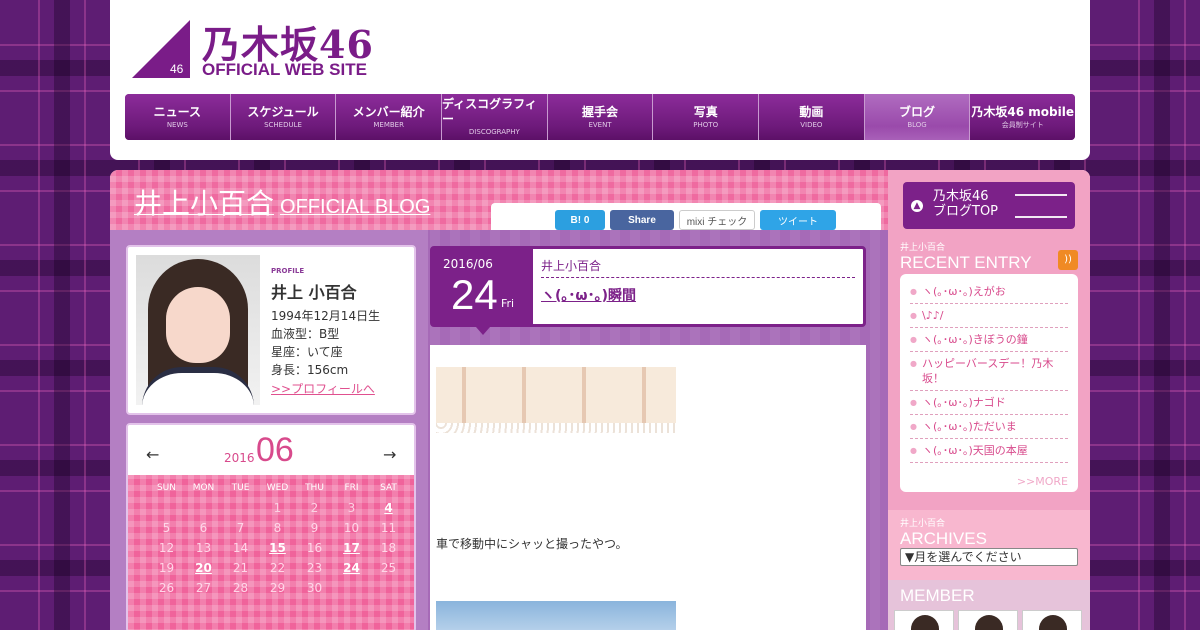 The height and width of the screenshot is (630, 1200). What do you see at coordinates (698, 267) in the screenshot?
I see `entry-author: 井上小百合` at bounding box center [698, 267].